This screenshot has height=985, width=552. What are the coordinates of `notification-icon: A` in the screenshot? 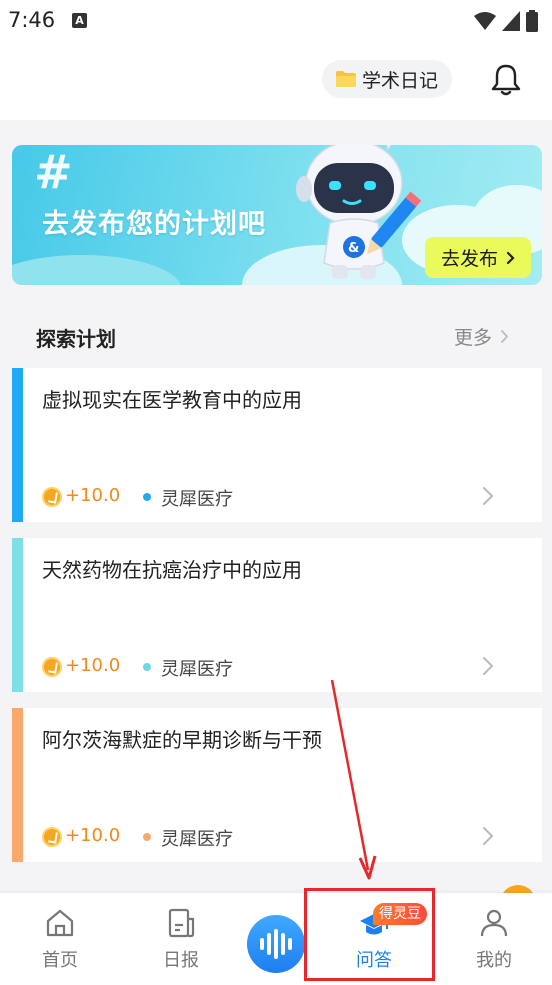 It's located at (79, 20).